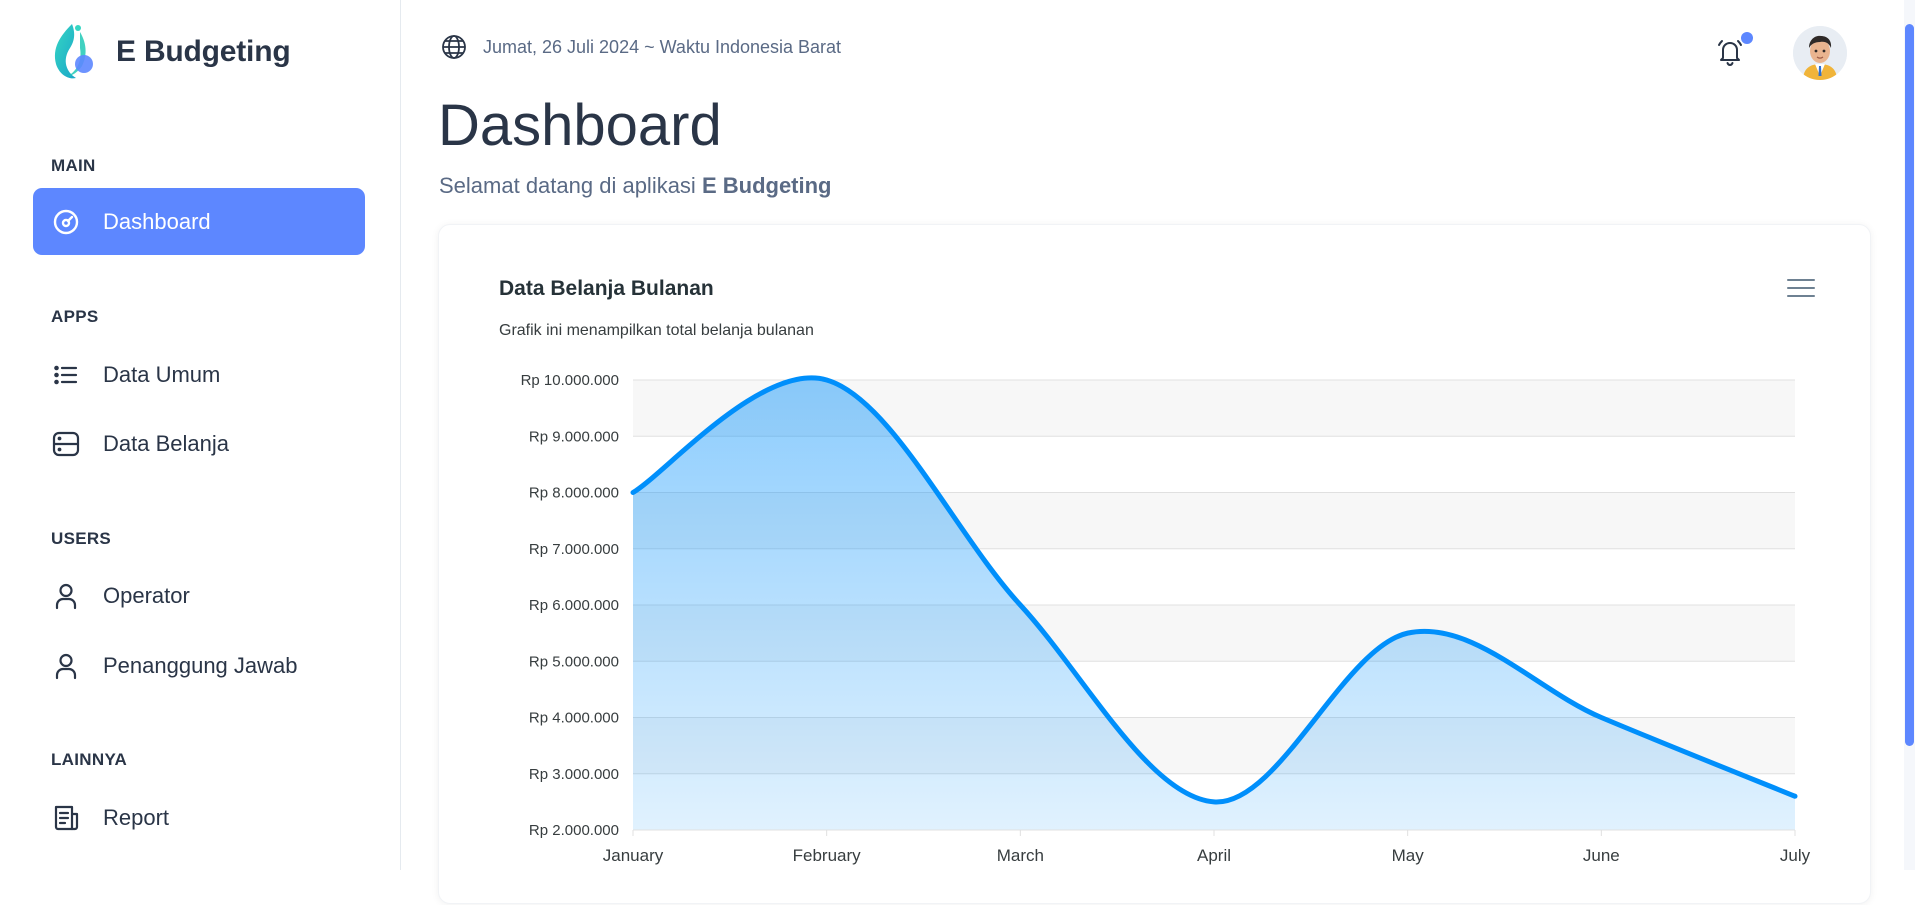 This screenshot has height=905, width=1915. Describe the element at coordinates (146, 596) in the screenshot. I see `sidebar-item-label: Operator` at that location.